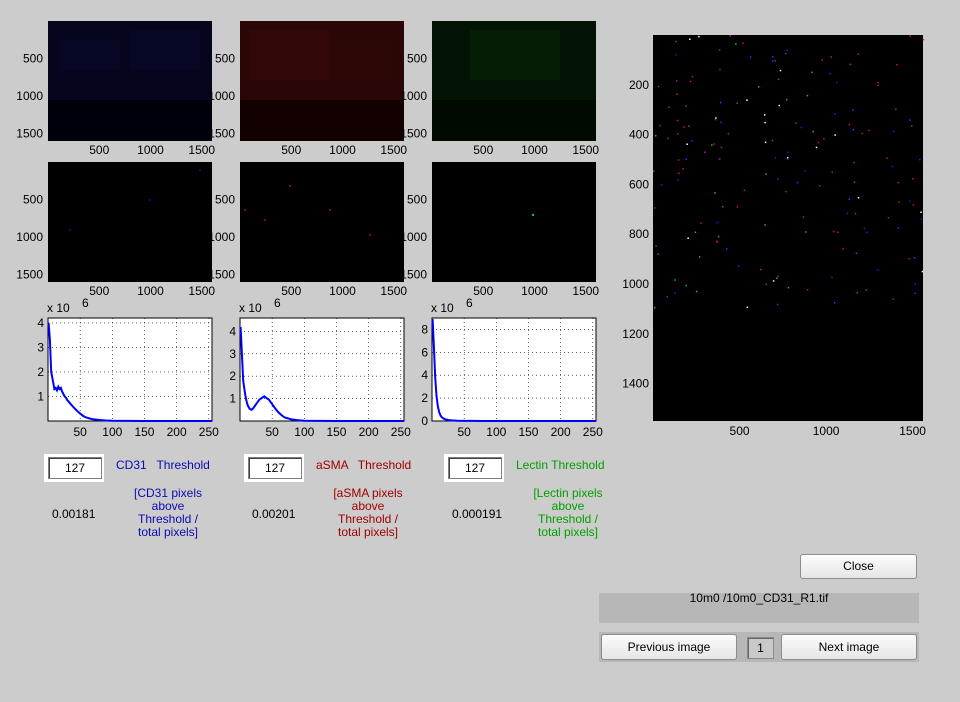 The height and width of the screenshot is (702, 960). What do you see at coordinates (849, 647) in the screenshot?
I see `next-image-button: Next image` at bounding box center [849, 647].